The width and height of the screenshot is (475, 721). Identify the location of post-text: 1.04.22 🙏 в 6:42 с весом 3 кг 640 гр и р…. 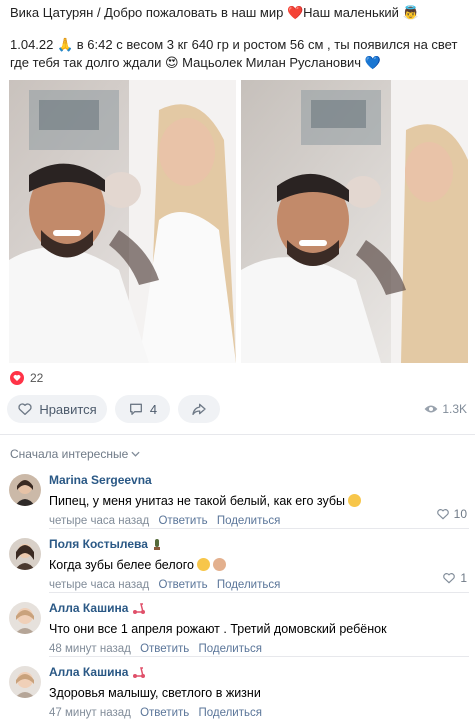
(234, 53).